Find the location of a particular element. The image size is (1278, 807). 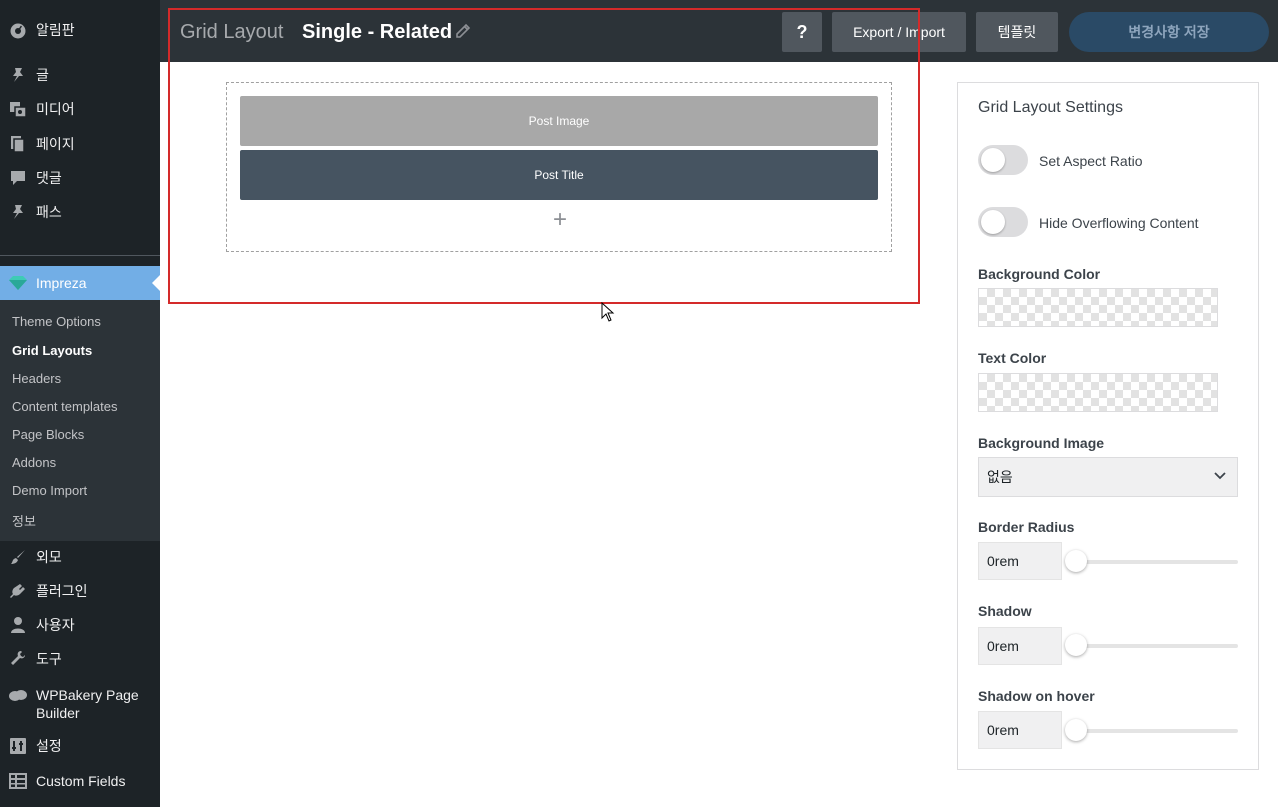

wpbakery-icon is located at coordinates (18, 696).